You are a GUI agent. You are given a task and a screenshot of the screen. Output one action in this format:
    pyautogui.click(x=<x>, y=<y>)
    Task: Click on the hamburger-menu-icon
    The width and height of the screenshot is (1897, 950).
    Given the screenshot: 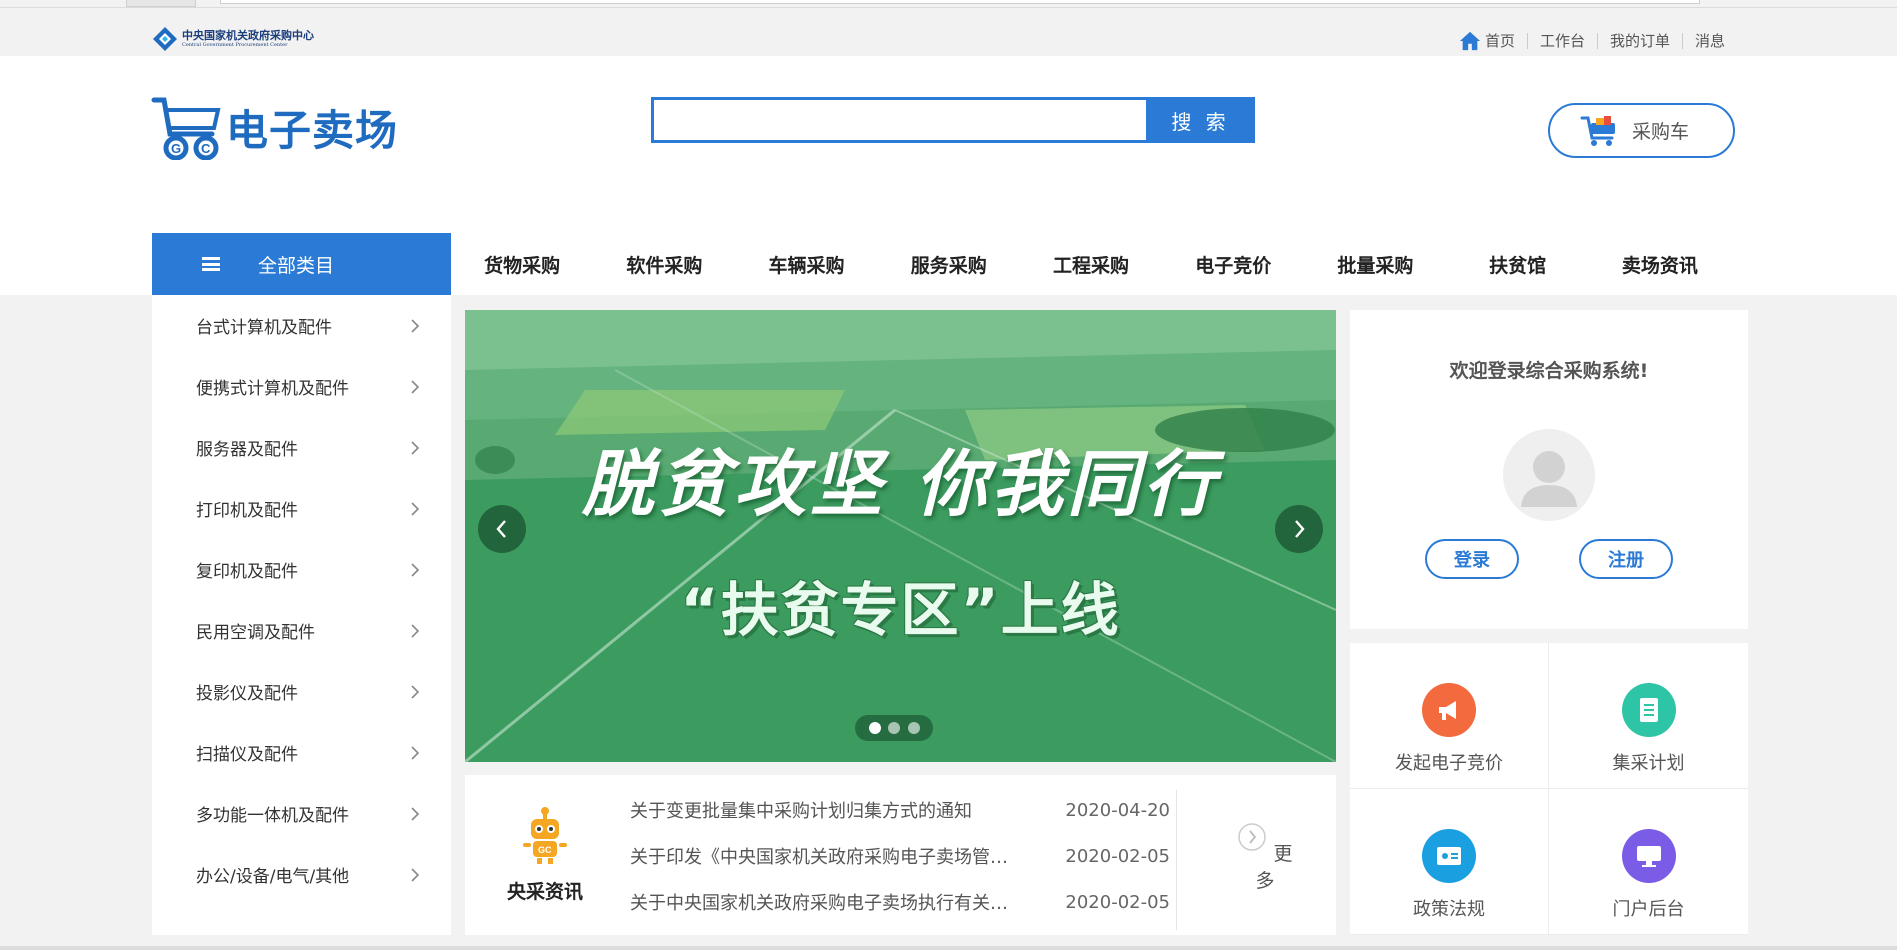 What is the action you would take?
    pyautogui.click(x=211, y=264)
    